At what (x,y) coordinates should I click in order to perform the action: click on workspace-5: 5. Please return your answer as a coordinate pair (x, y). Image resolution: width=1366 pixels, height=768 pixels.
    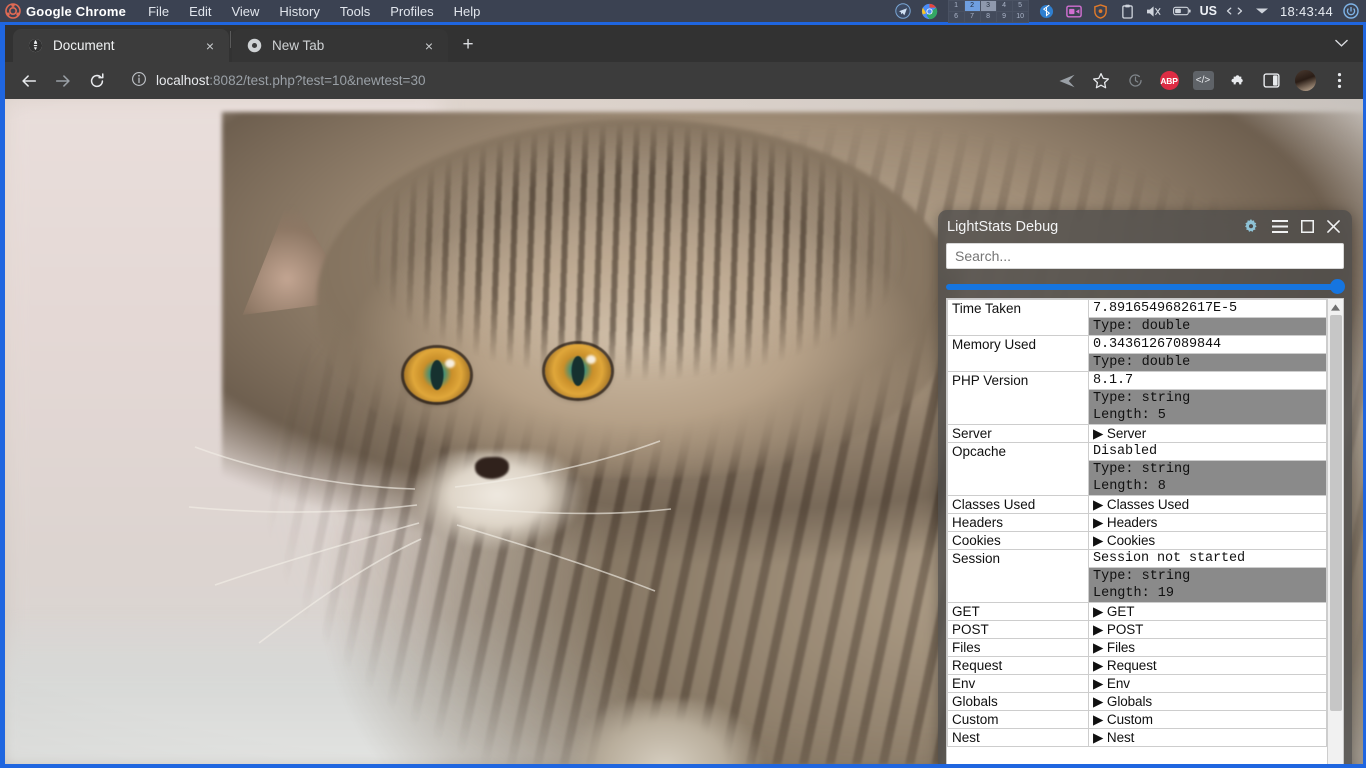
    Looking at the image, I should click on (1020, 5).